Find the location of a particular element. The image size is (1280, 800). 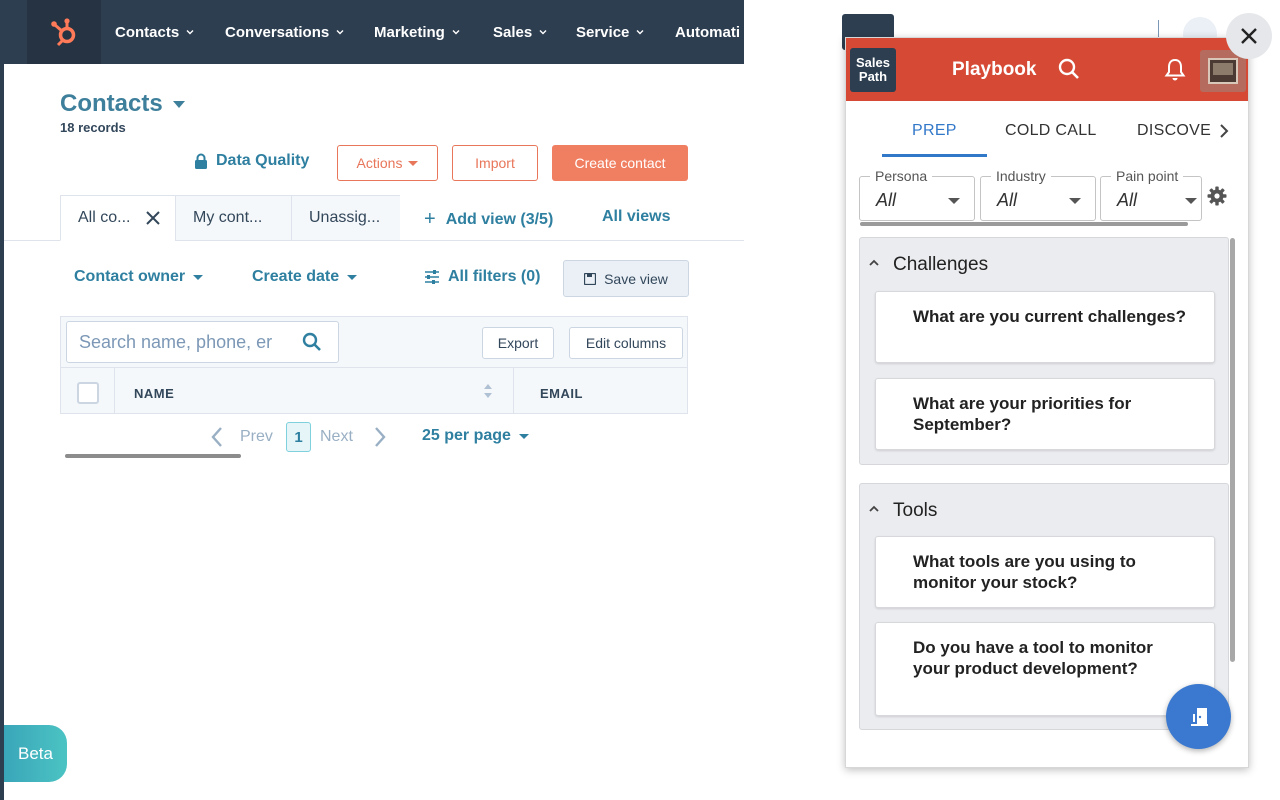

lock-icon is located at coordinates (201, 161).